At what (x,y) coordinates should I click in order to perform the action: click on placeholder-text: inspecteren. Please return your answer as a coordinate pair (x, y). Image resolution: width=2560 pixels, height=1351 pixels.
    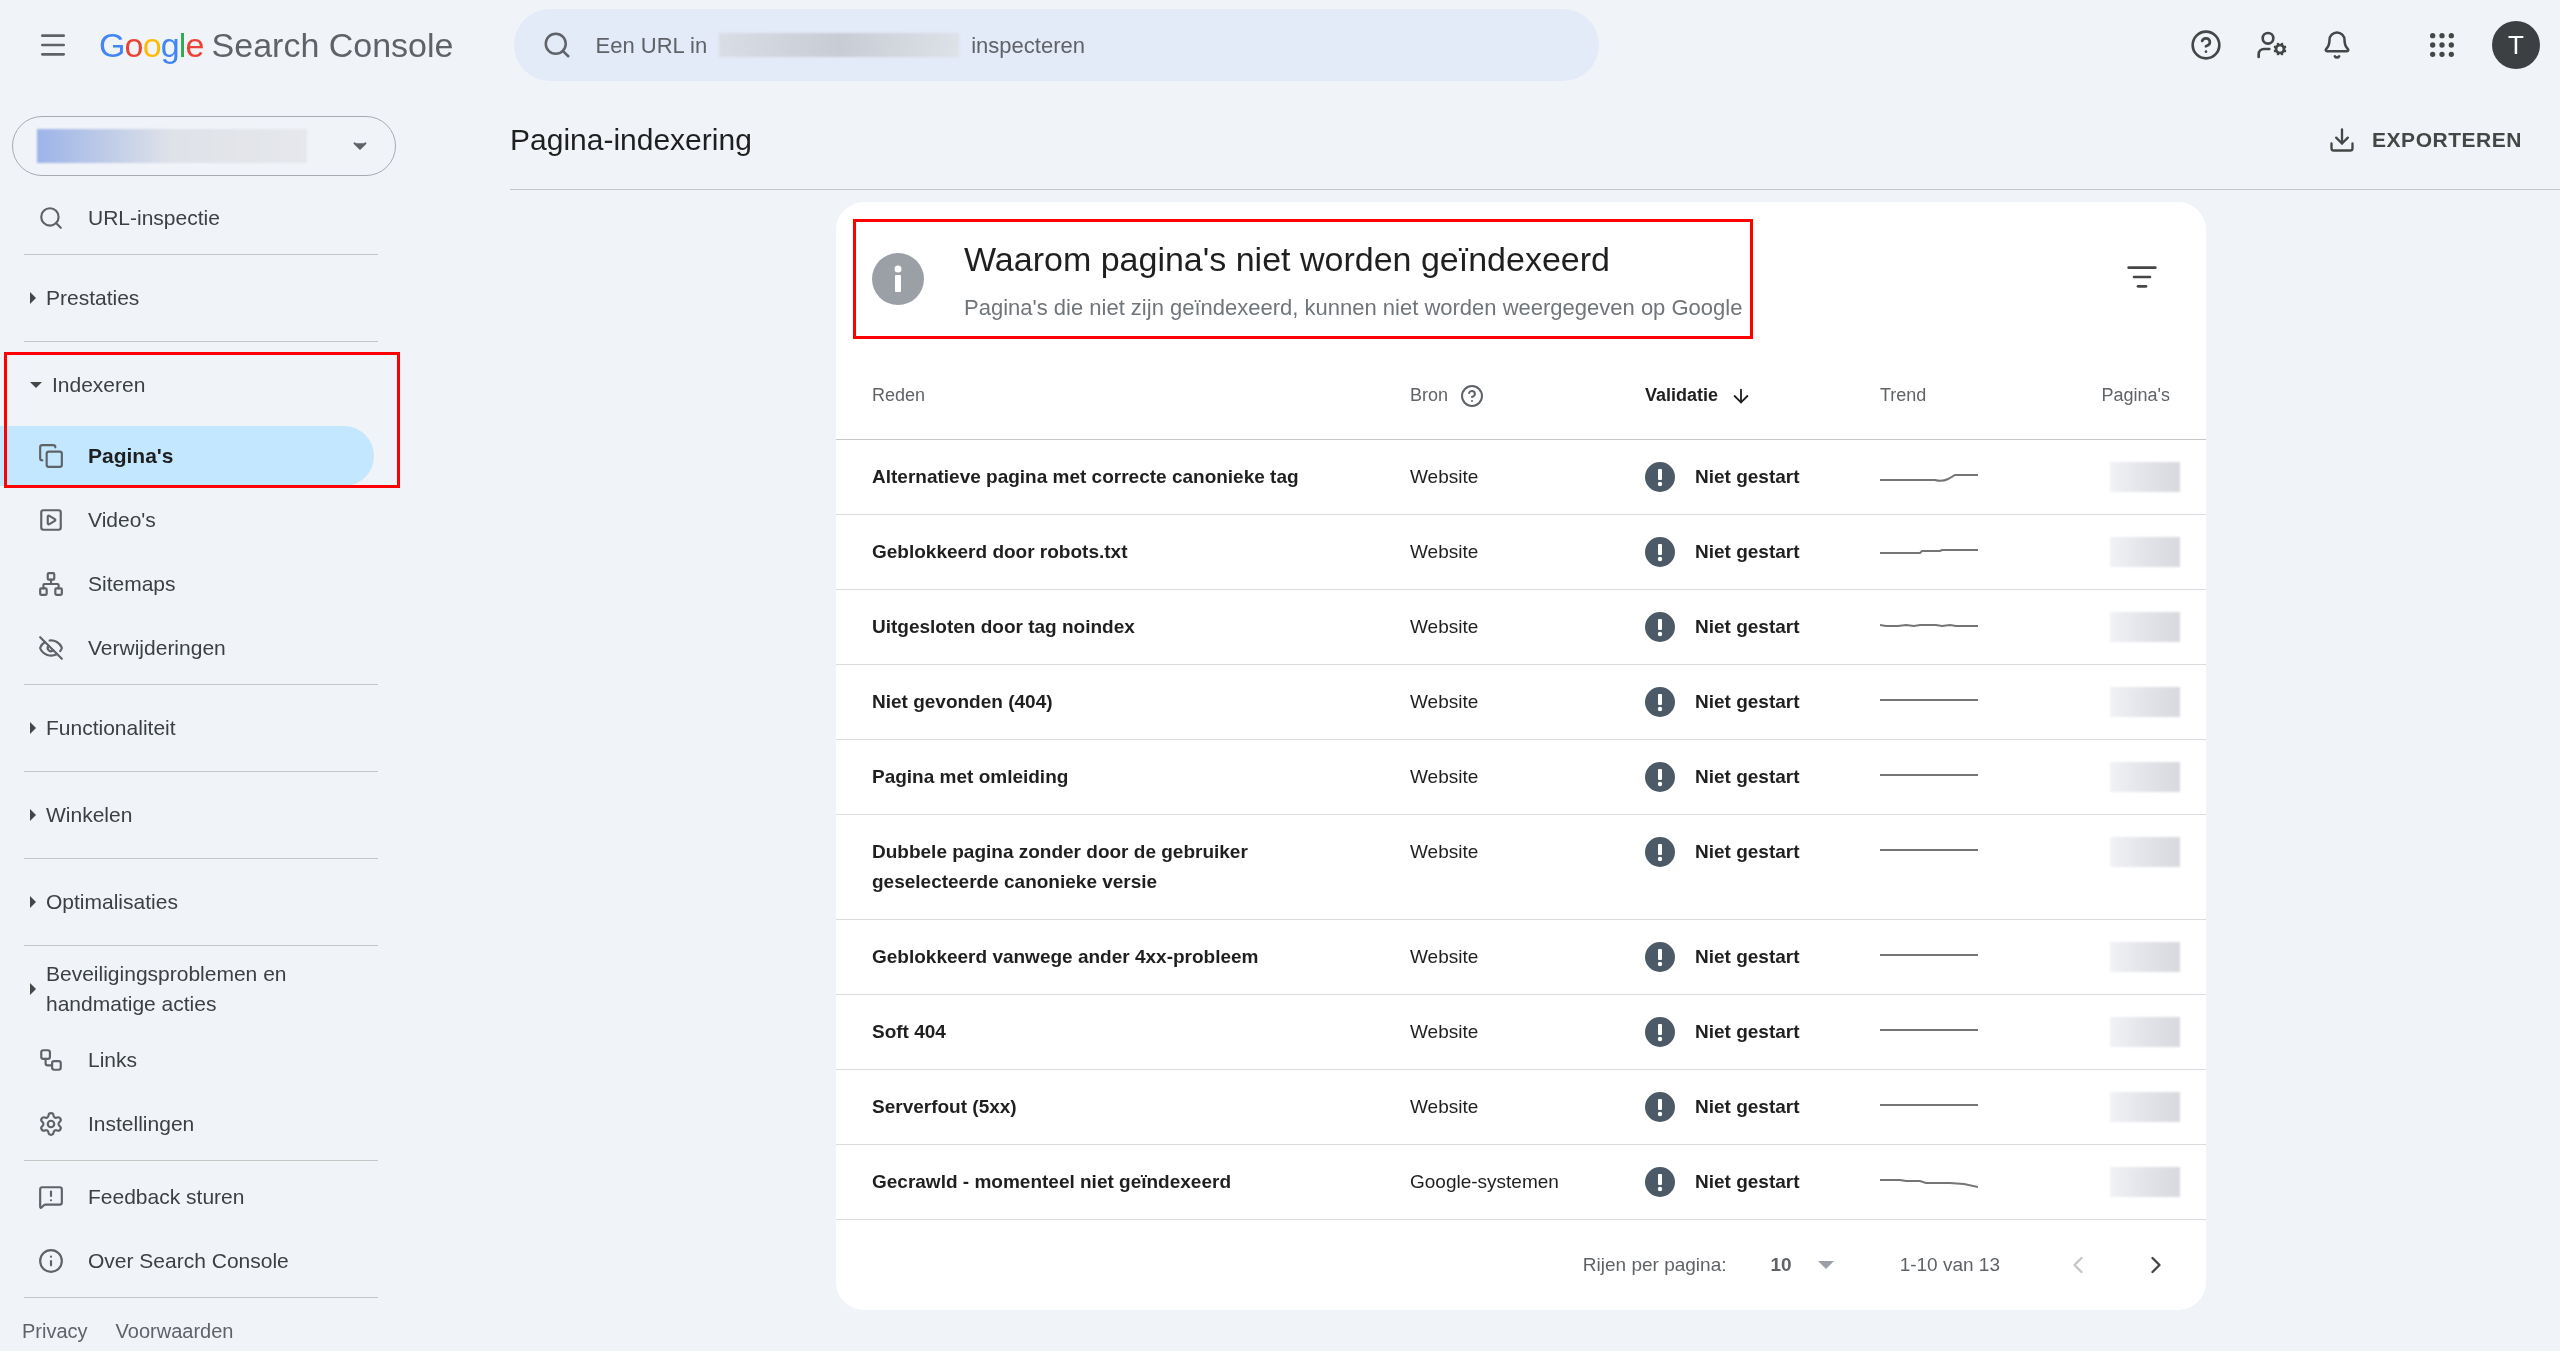
    Looking at the image, I should click on (1028, 45).